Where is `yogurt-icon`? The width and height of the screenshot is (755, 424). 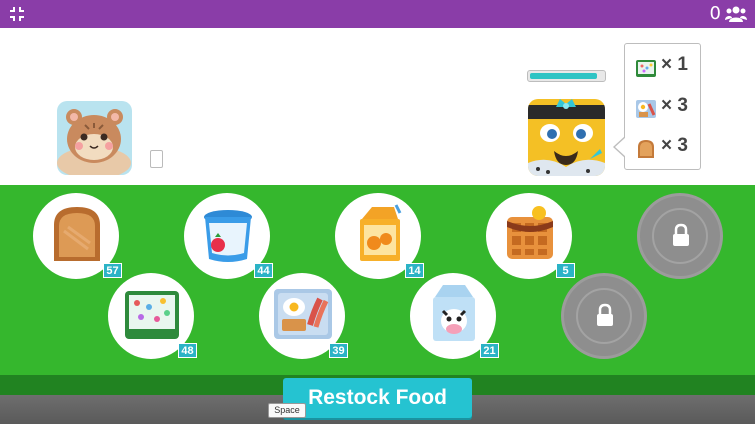 yogurt-icon is located at coordinates (228, 236).